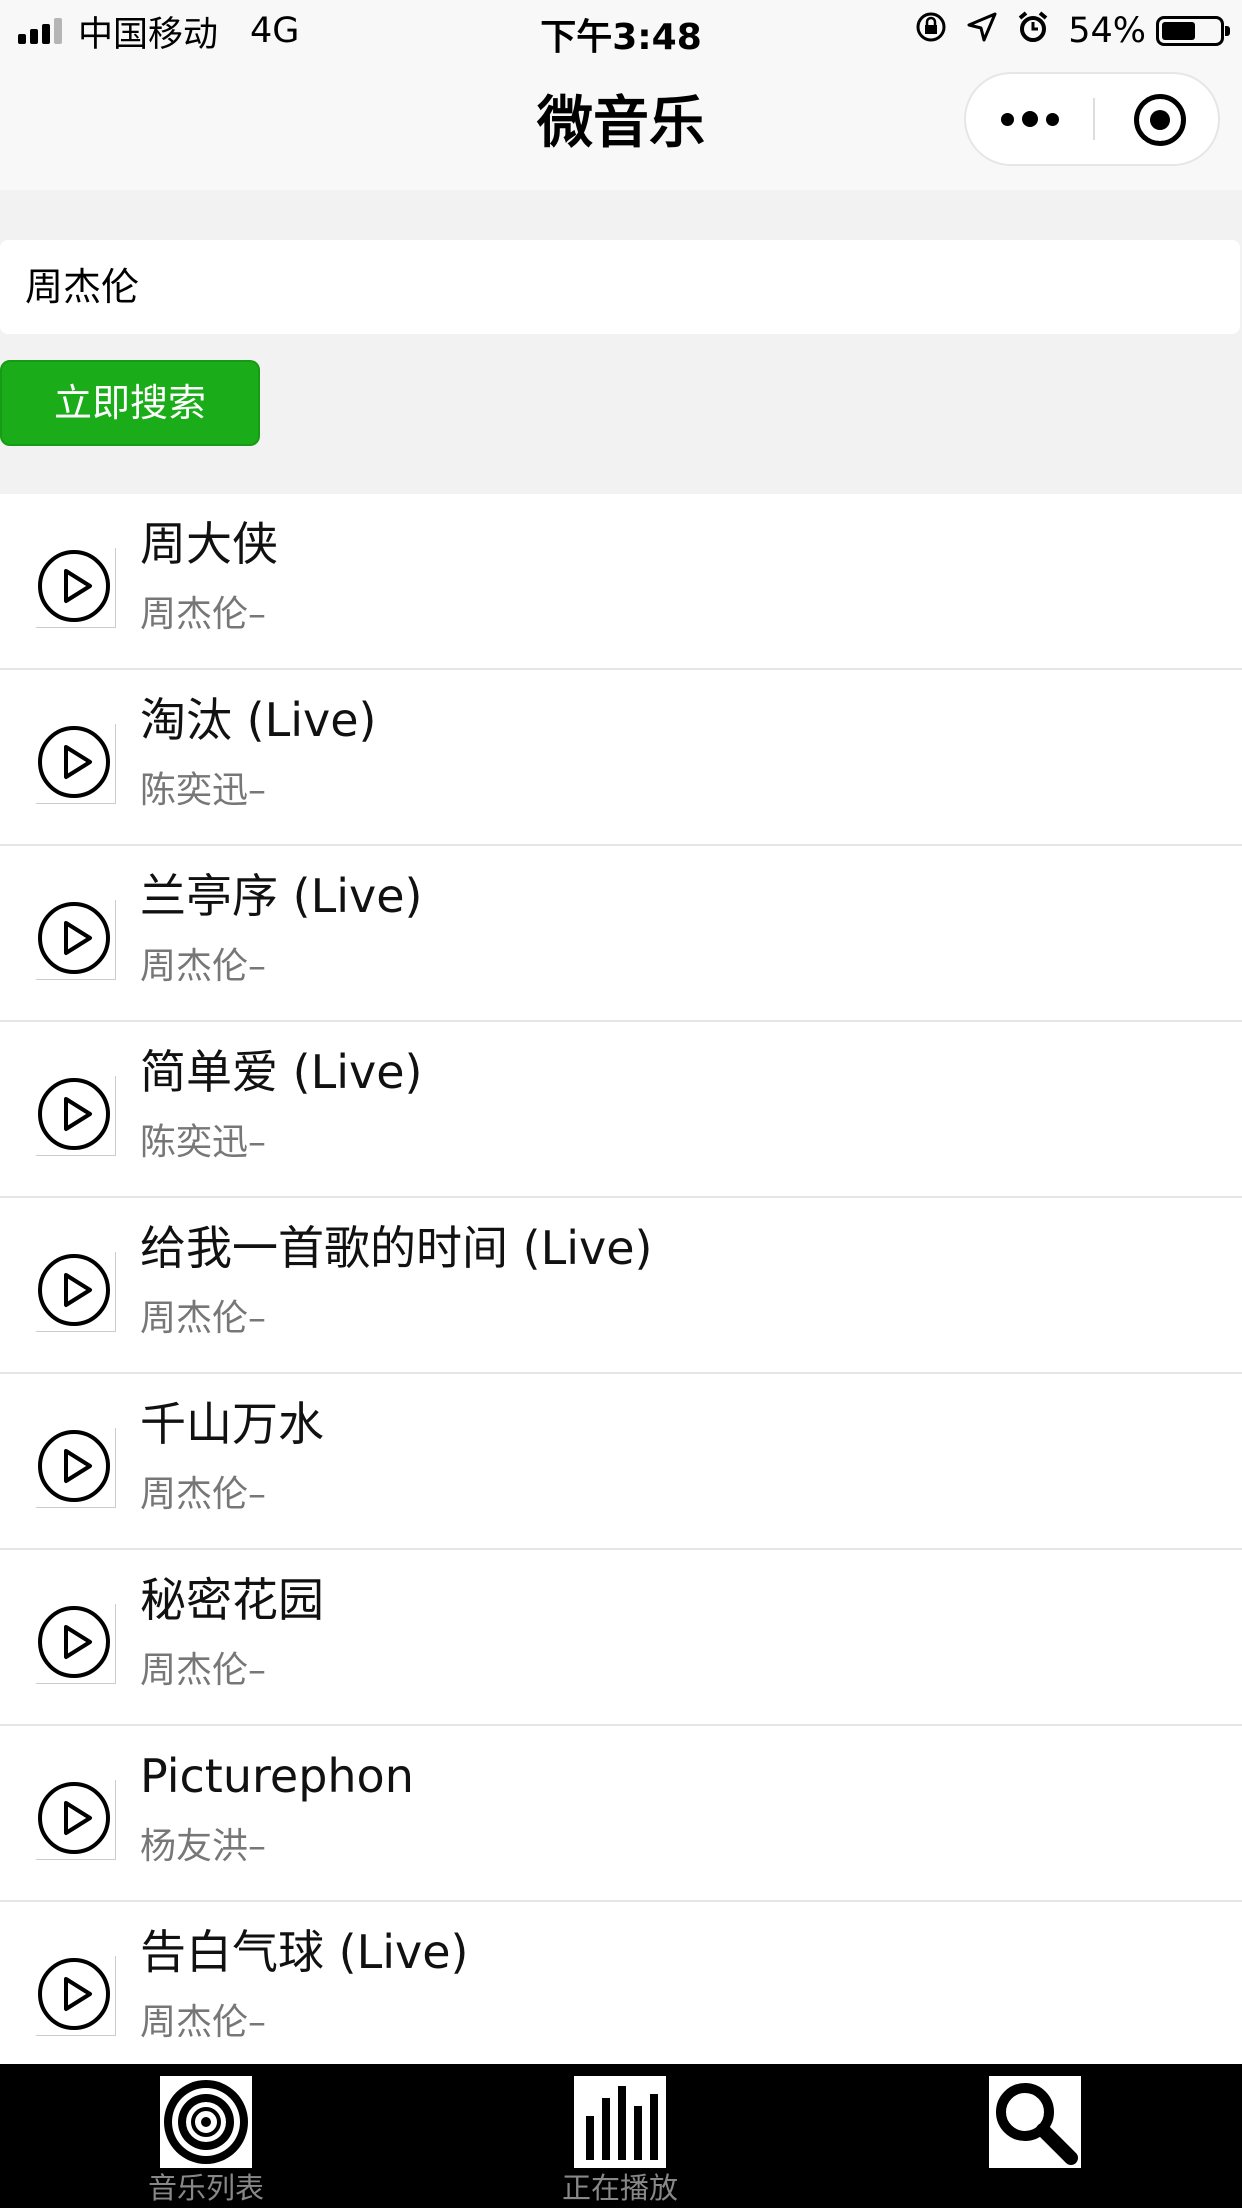 This screenshot has width=1242, height=2208. I want to click on vinyl-icon, so click(206, 2122).